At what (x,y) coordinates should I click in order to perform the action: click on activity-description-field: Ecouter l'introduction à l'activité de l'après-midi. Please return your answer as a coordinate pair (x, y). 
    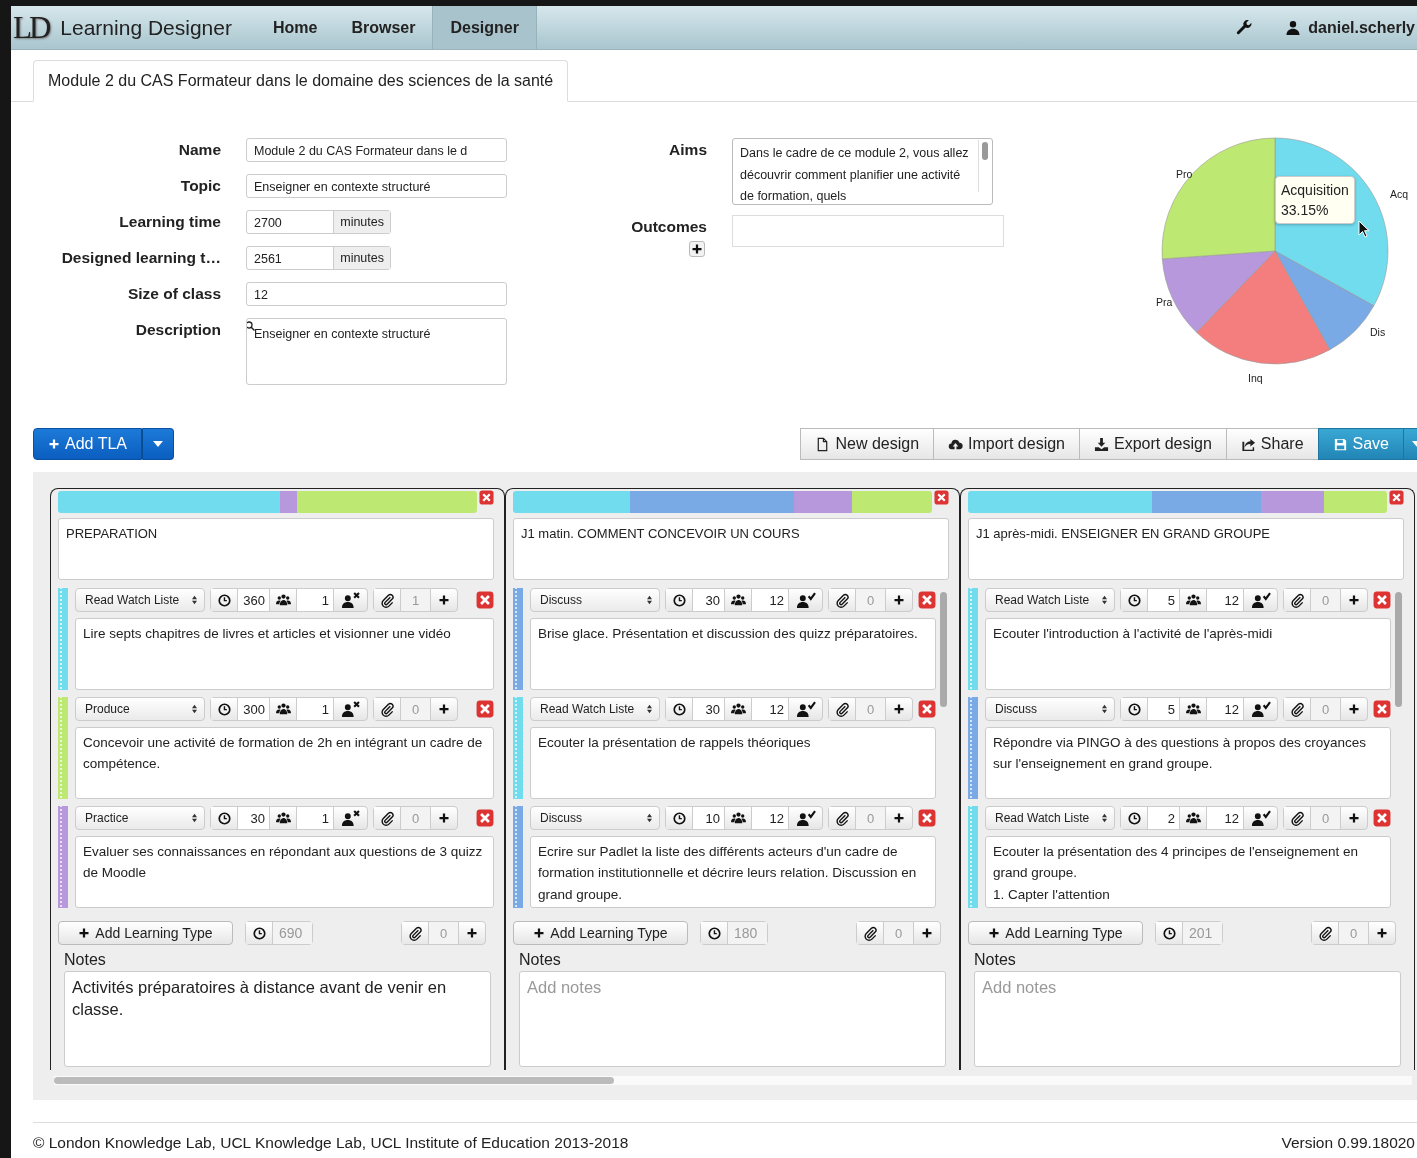
    Looking at the image, I should click on (1188, 653).